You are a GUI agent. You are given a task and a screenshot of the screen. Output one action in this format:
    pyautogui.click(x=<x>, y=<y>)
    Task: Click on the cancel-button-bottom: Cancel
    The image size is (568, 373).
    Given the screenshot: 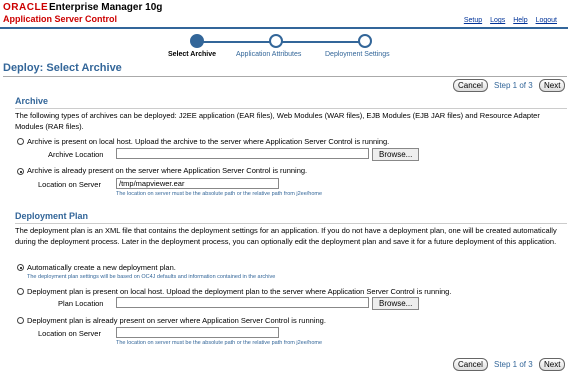 What is the action you would take?
    pyautogui.click(x=470, y=364)
    